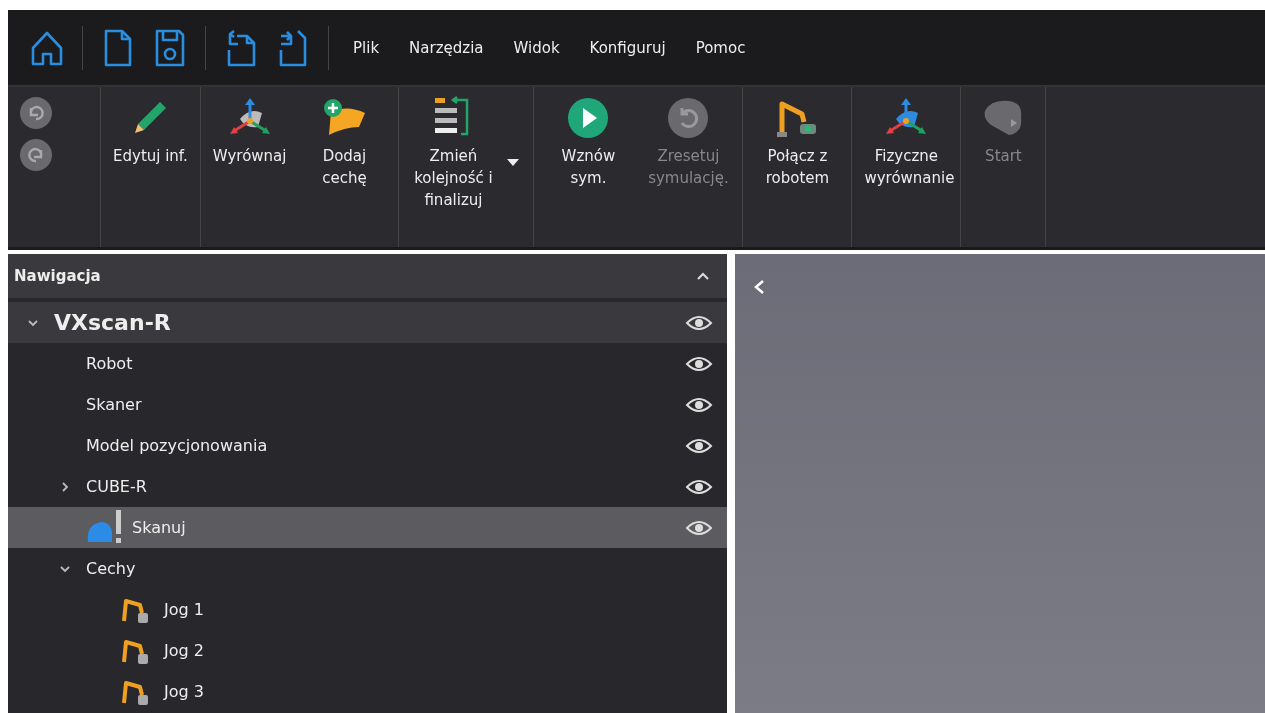 The image size is (1265, 713). Describe the element at coordinates (36, 113) in the screenshot. I see `undo-icon` at that location.